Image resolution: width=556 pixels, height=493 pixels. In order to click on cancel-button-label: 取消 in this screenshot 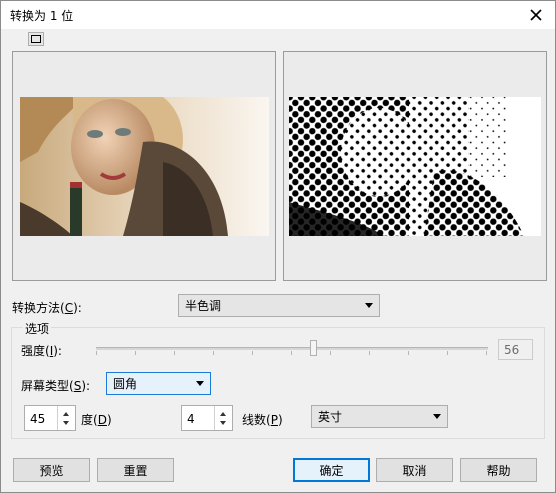, I will do `click(414, 470)`.